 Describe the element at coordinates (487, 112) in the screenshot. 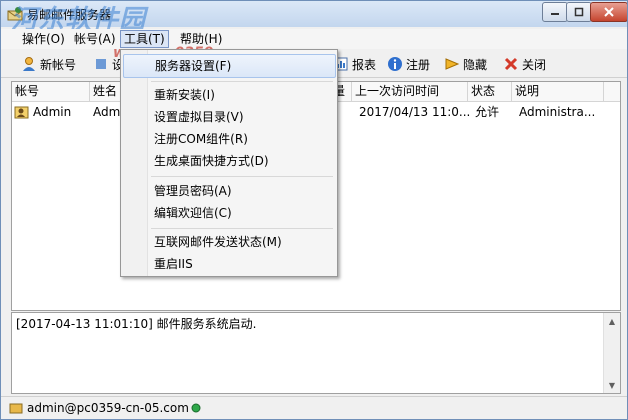

I see `cell-status: 允许` at that location.